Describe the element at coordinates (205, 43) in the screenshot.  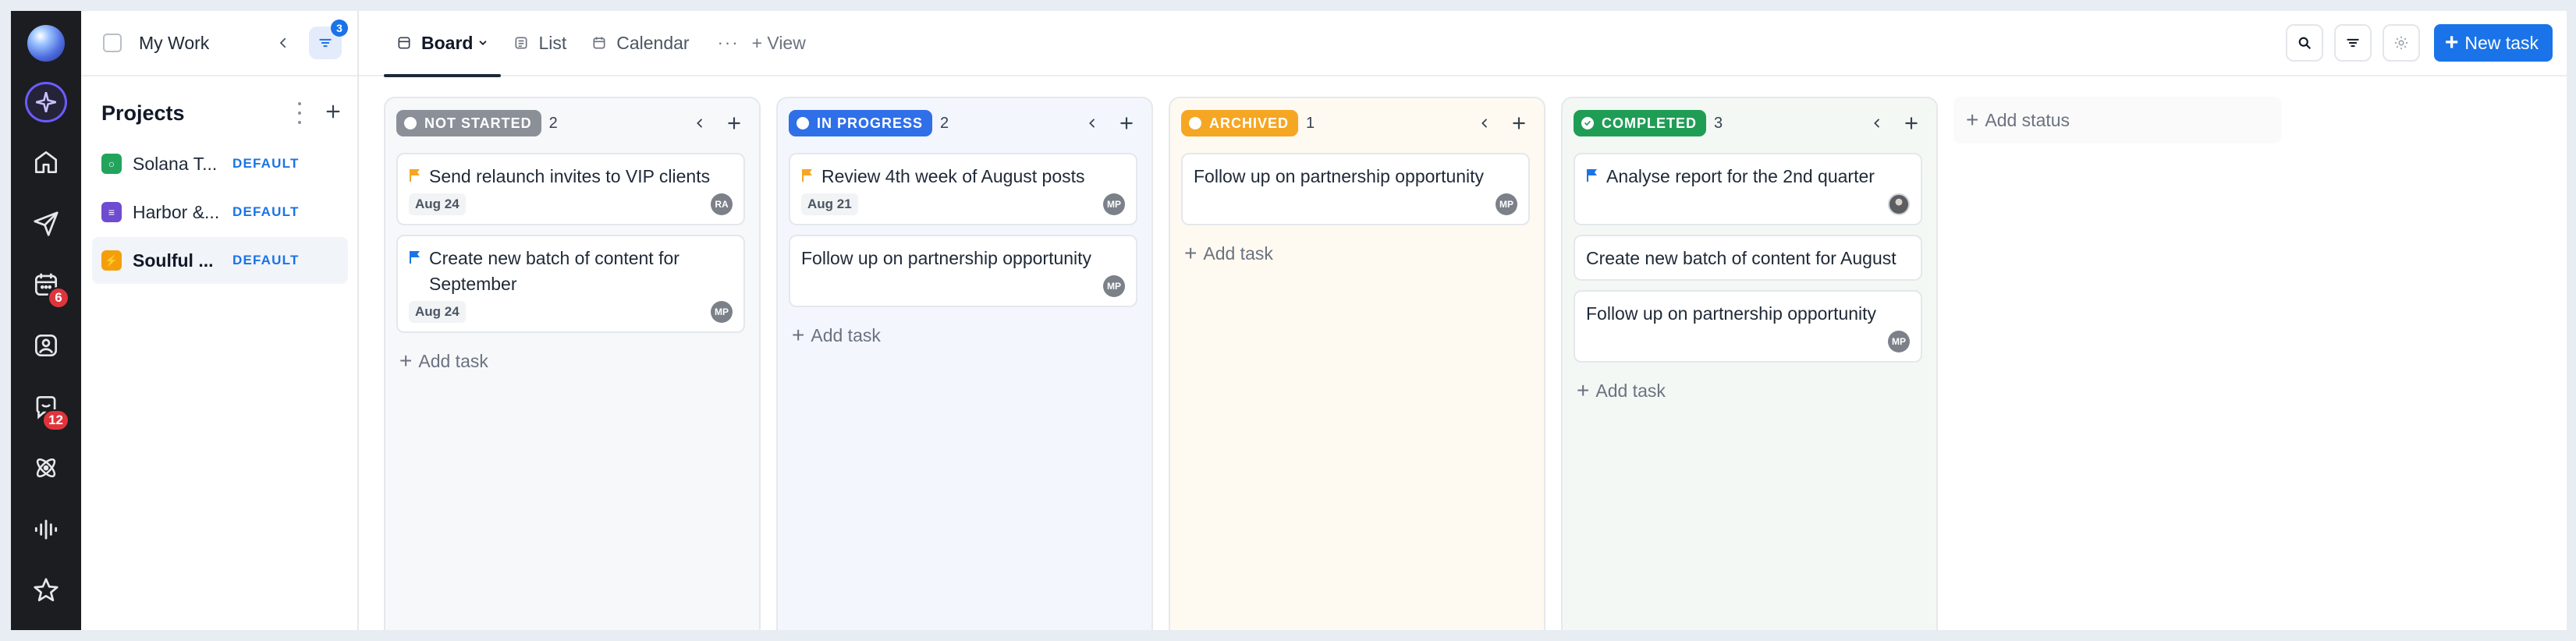
I see `my-work-link: My Work` at that location.